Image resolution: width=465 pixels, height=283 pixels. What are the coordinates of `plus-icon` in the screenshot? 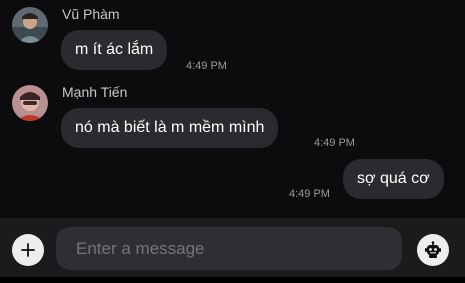 It's located at (28, 250).